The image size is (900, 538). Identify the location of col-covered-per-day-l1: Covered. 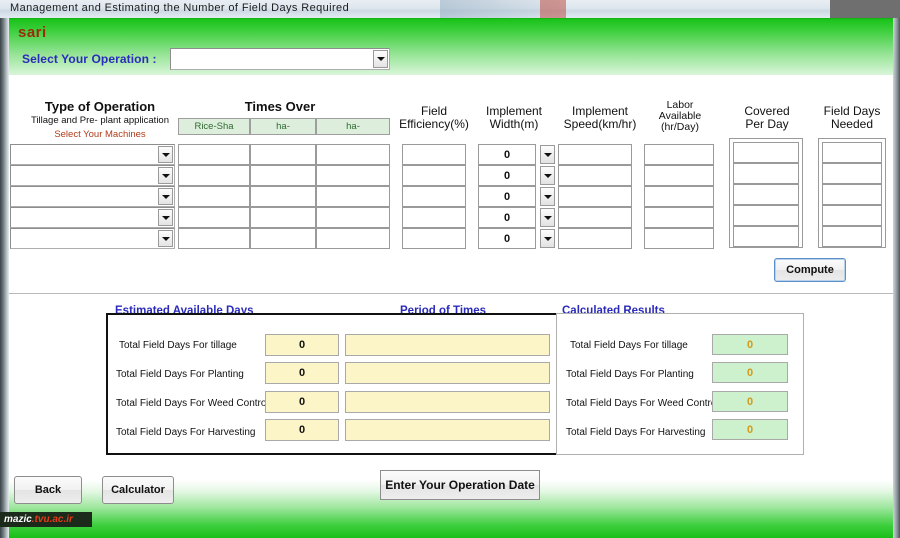
(767, 111).